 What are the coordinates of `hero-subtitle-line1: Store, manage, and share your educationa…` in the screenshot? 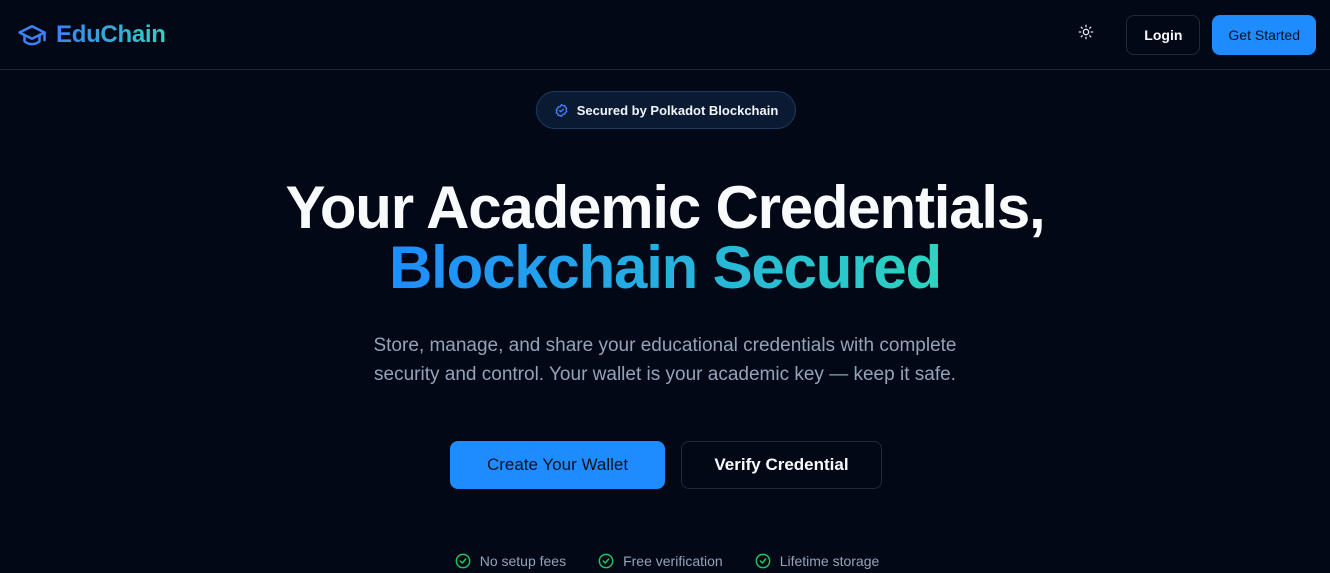 It's located at (665, 345).